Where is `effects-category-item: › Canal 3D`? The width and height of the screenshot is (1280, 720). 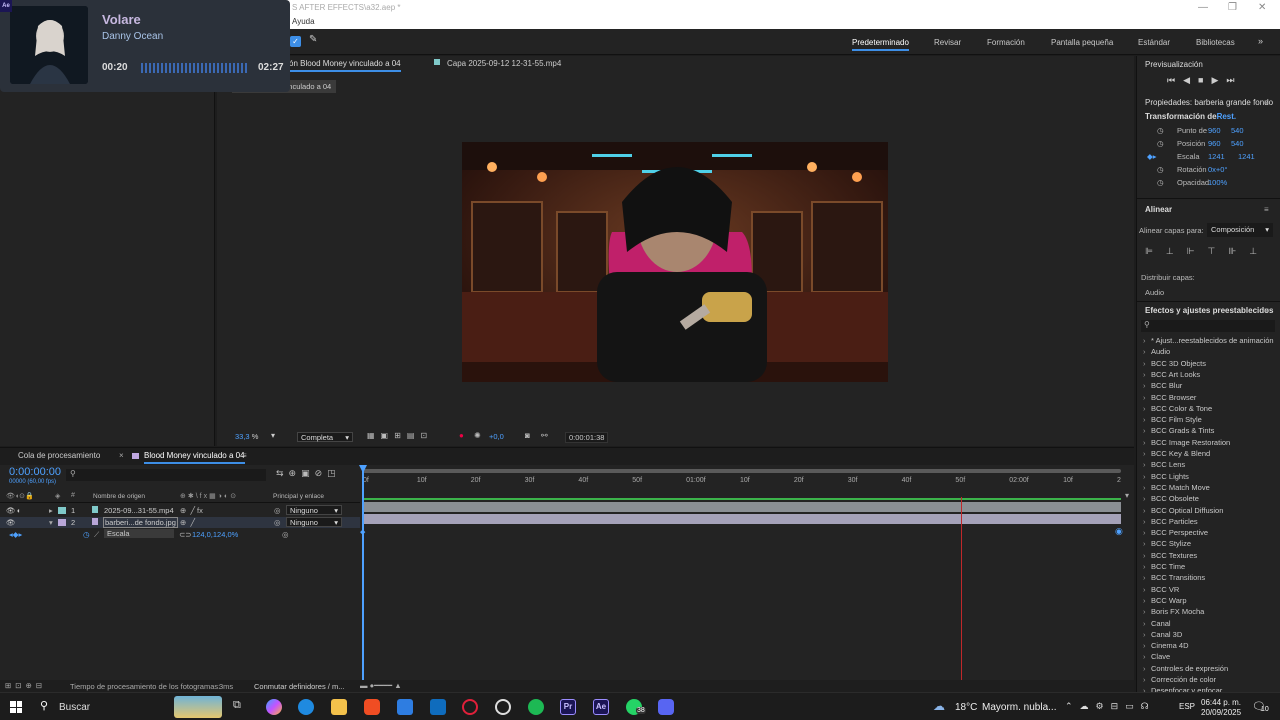 effects-category-item: › Canal 3D is located at coordinates (1162, 634).